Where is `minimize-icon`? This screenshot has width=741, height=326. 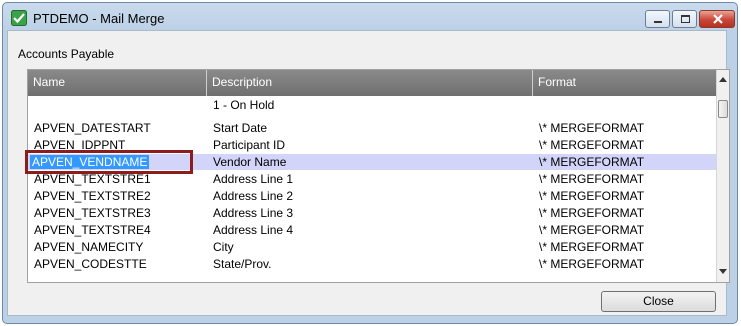 minimize-icon is located at coordinates (658, 22).